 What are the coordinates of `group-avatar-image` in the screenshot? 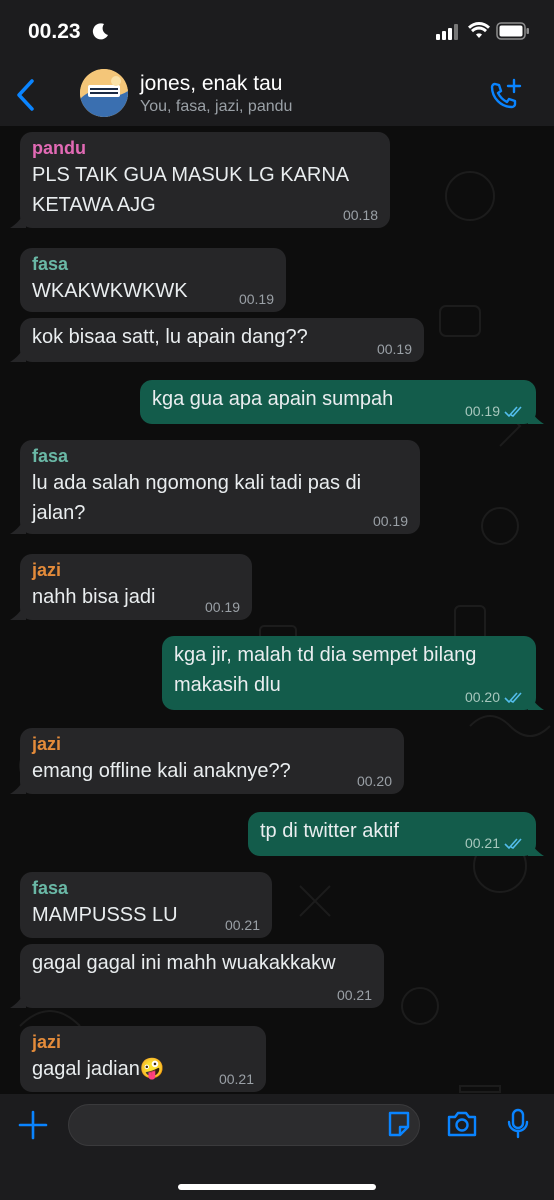 It's located at (104, 93).